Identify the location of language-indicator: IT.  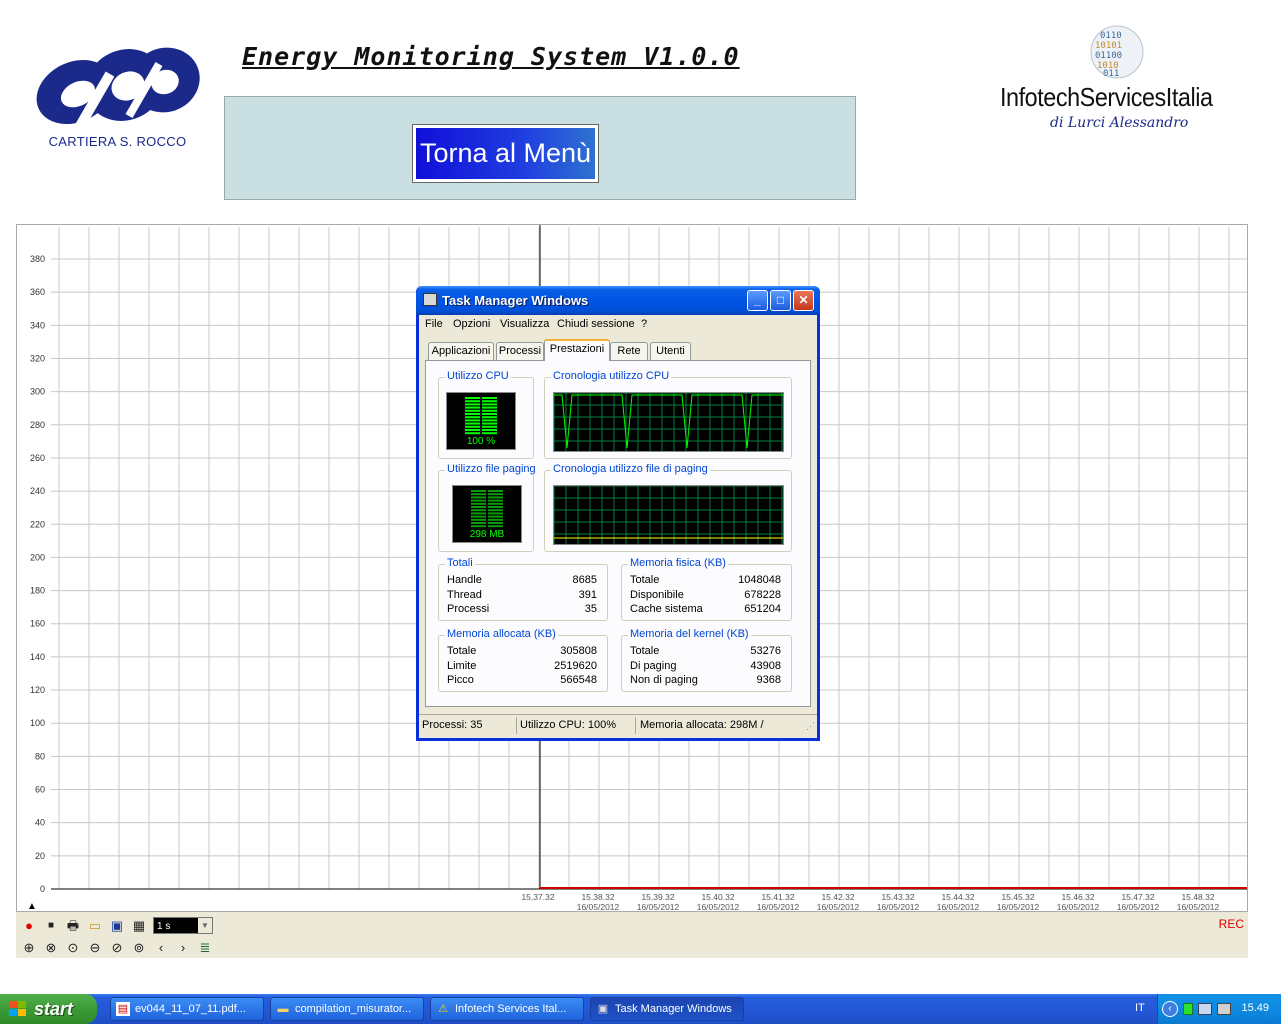
(1140, 1008).